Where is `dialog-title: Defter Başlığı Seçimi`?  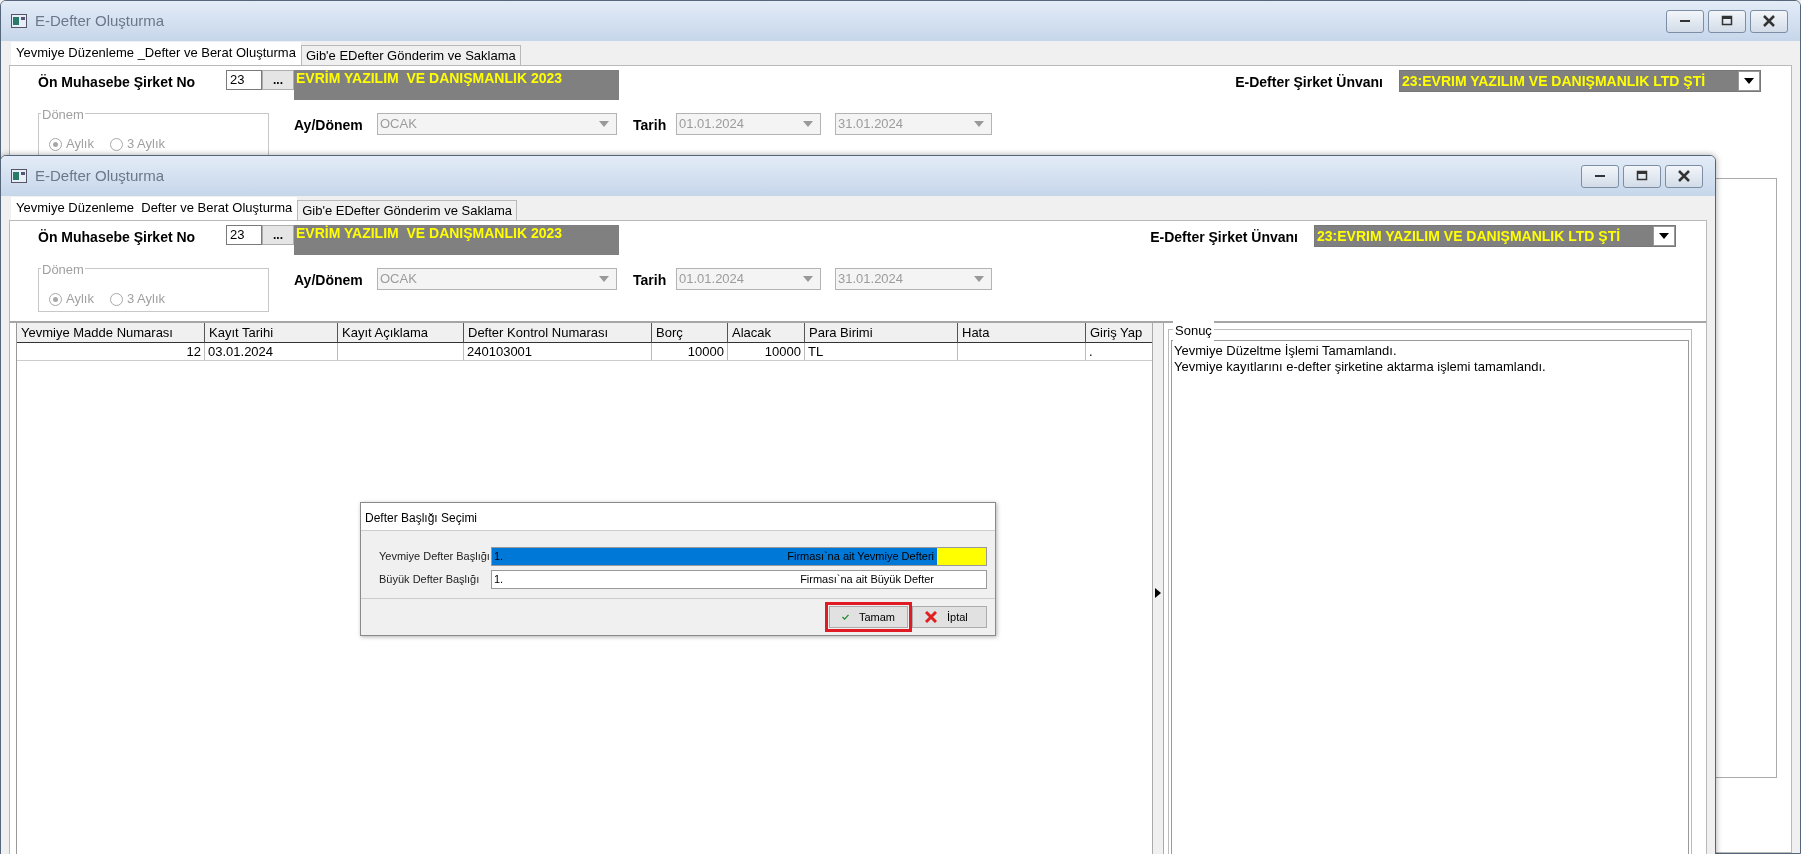
dialog-title: Defter Başlığı Seçimi is located at coordinates (678, 517).